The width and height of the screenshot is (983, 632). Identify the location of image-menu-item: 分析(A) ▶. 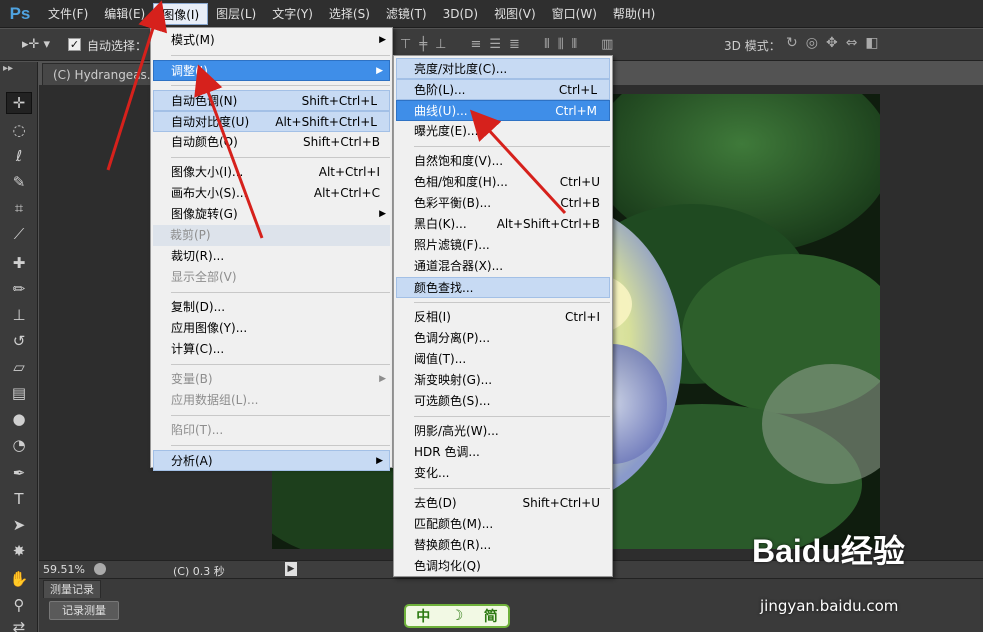
(271, 460).